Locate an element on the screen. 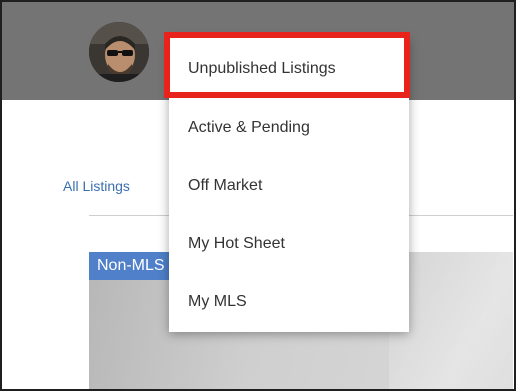 This screenshot has height=391, width=516. user-avatar is located at coordinates (119, 52).